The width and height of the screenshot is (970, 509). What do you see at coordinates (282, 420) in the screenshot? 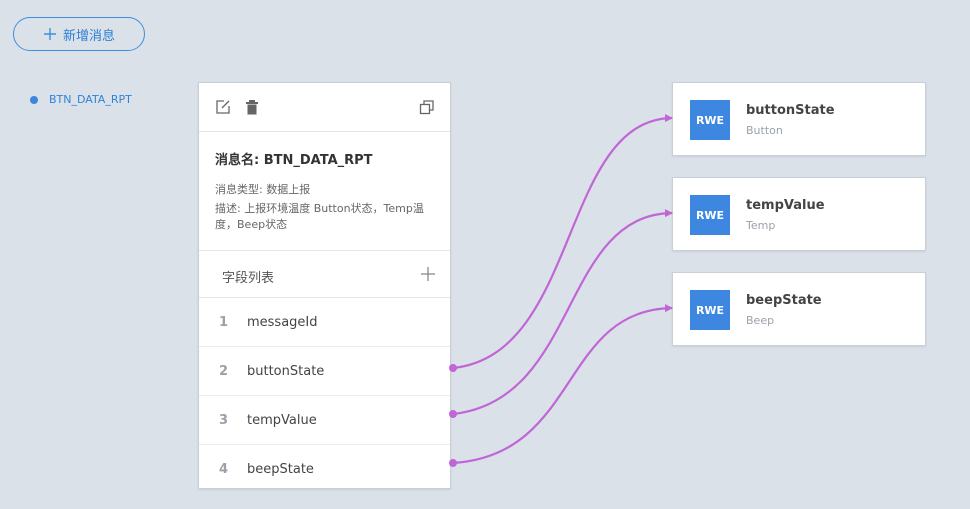
I see `field-name: tempValue` at bounding box center [282, 420].